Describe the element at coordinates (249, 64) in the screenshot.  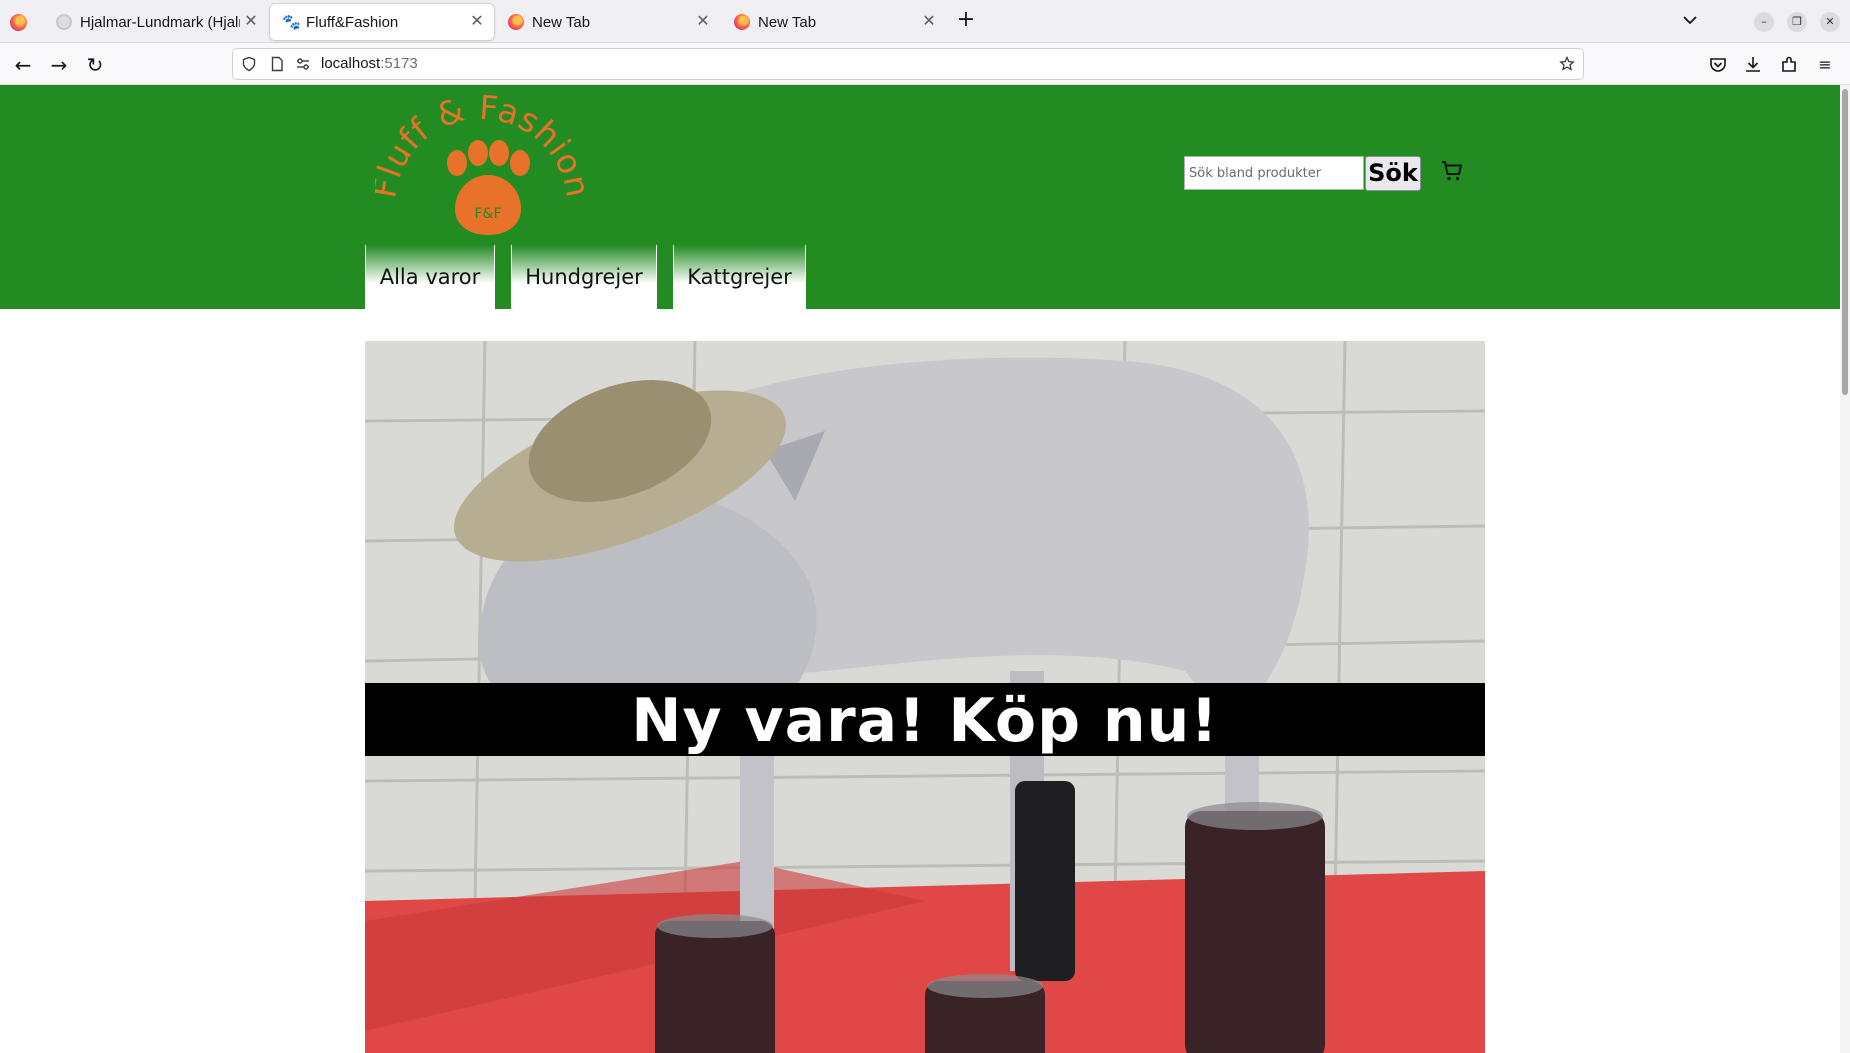
I see `shield-icon` at that location.